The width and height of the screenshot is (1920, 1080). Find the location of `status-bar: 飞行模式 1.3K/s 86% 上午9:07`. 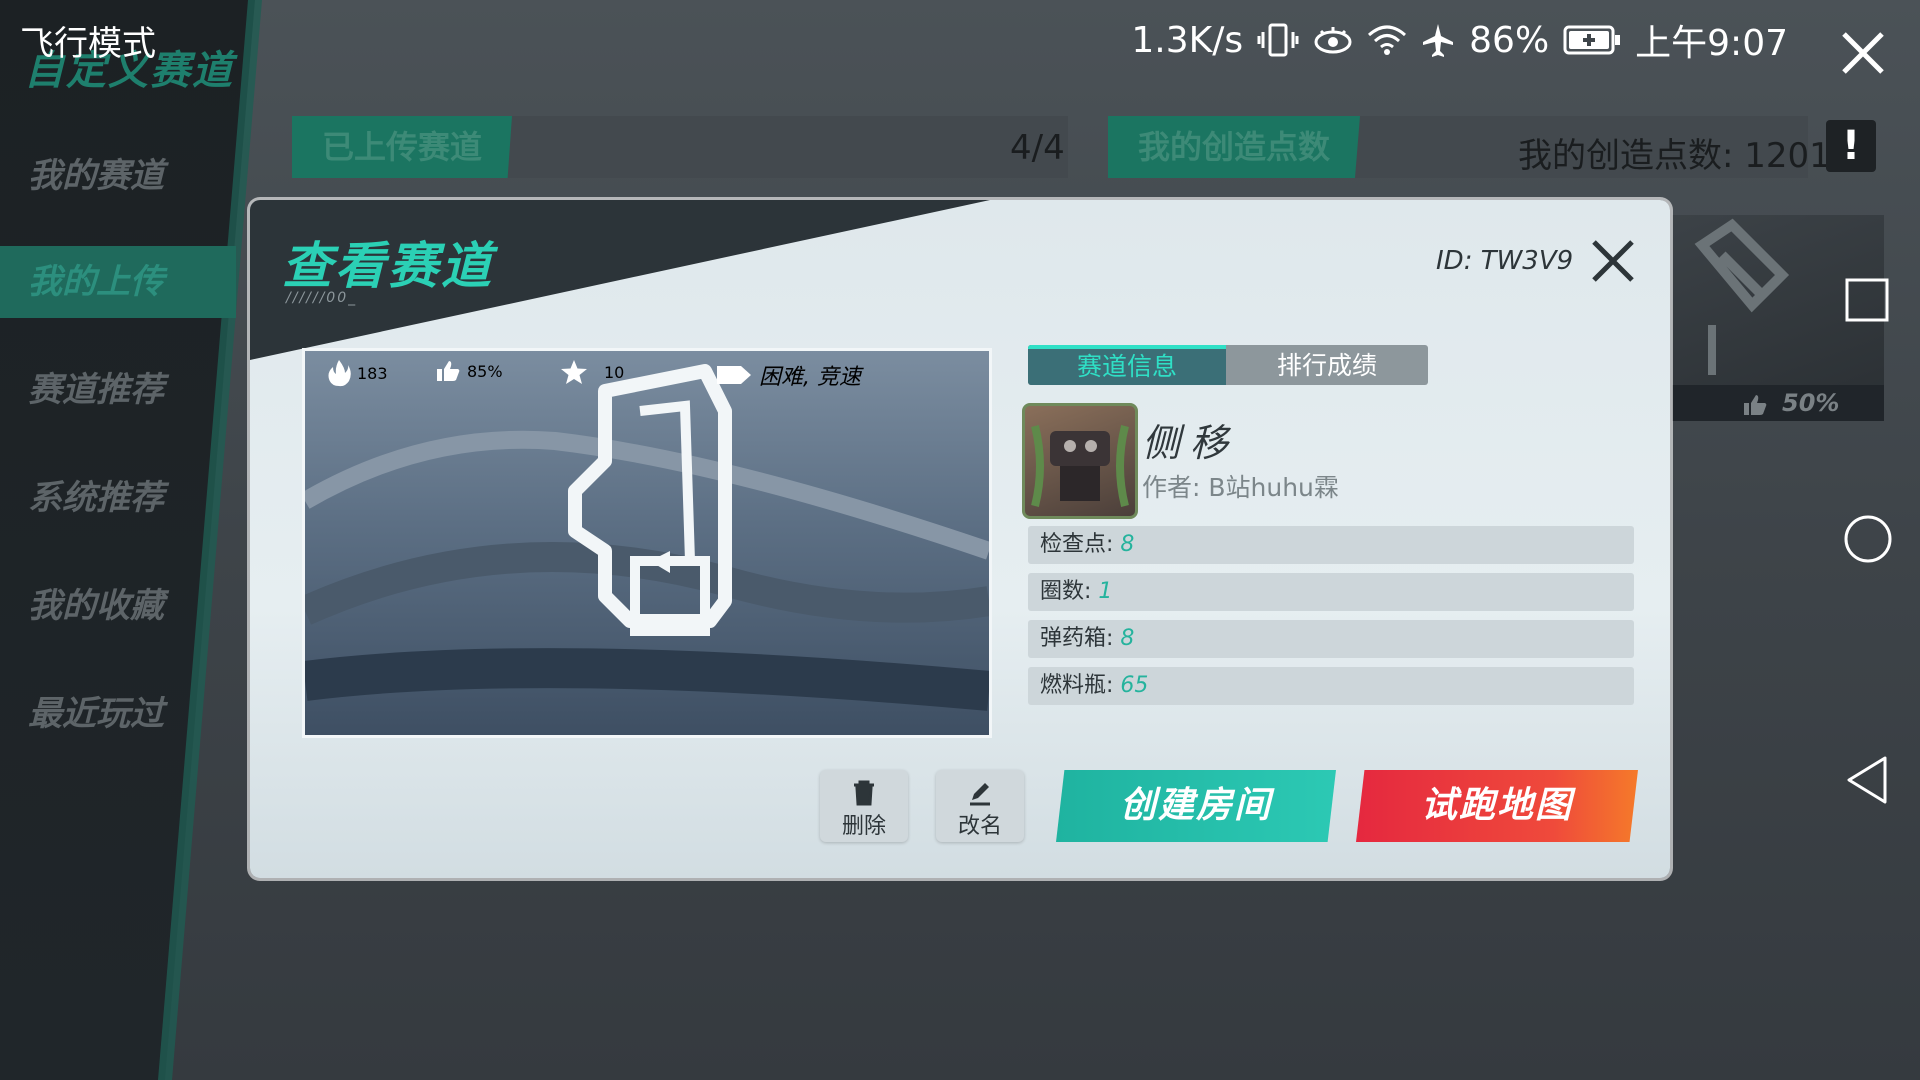

status-bar: 飞行模式 1.3K/s 86% 上午9:07 is located at coordinates (960, 36).